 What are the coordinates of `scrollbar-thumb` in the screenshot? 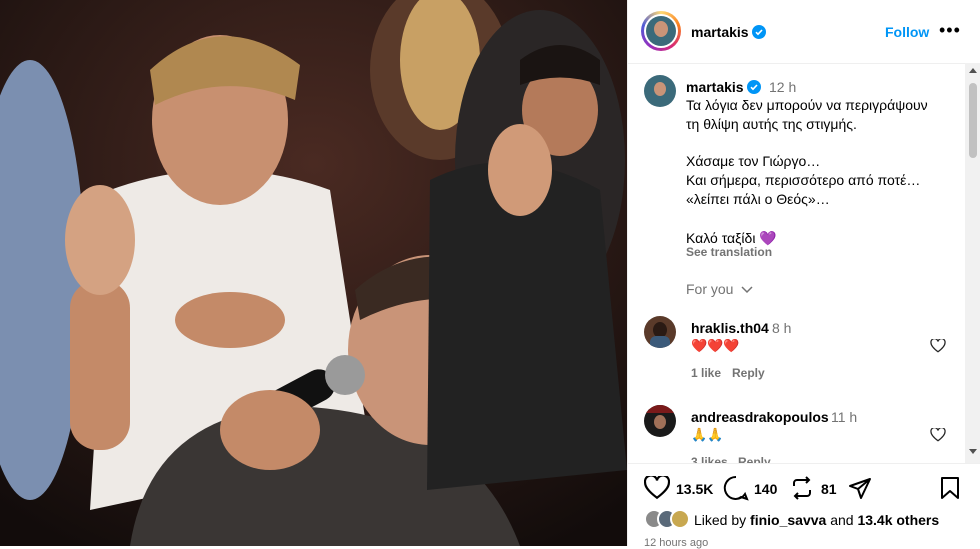 It's located at (973, 120).